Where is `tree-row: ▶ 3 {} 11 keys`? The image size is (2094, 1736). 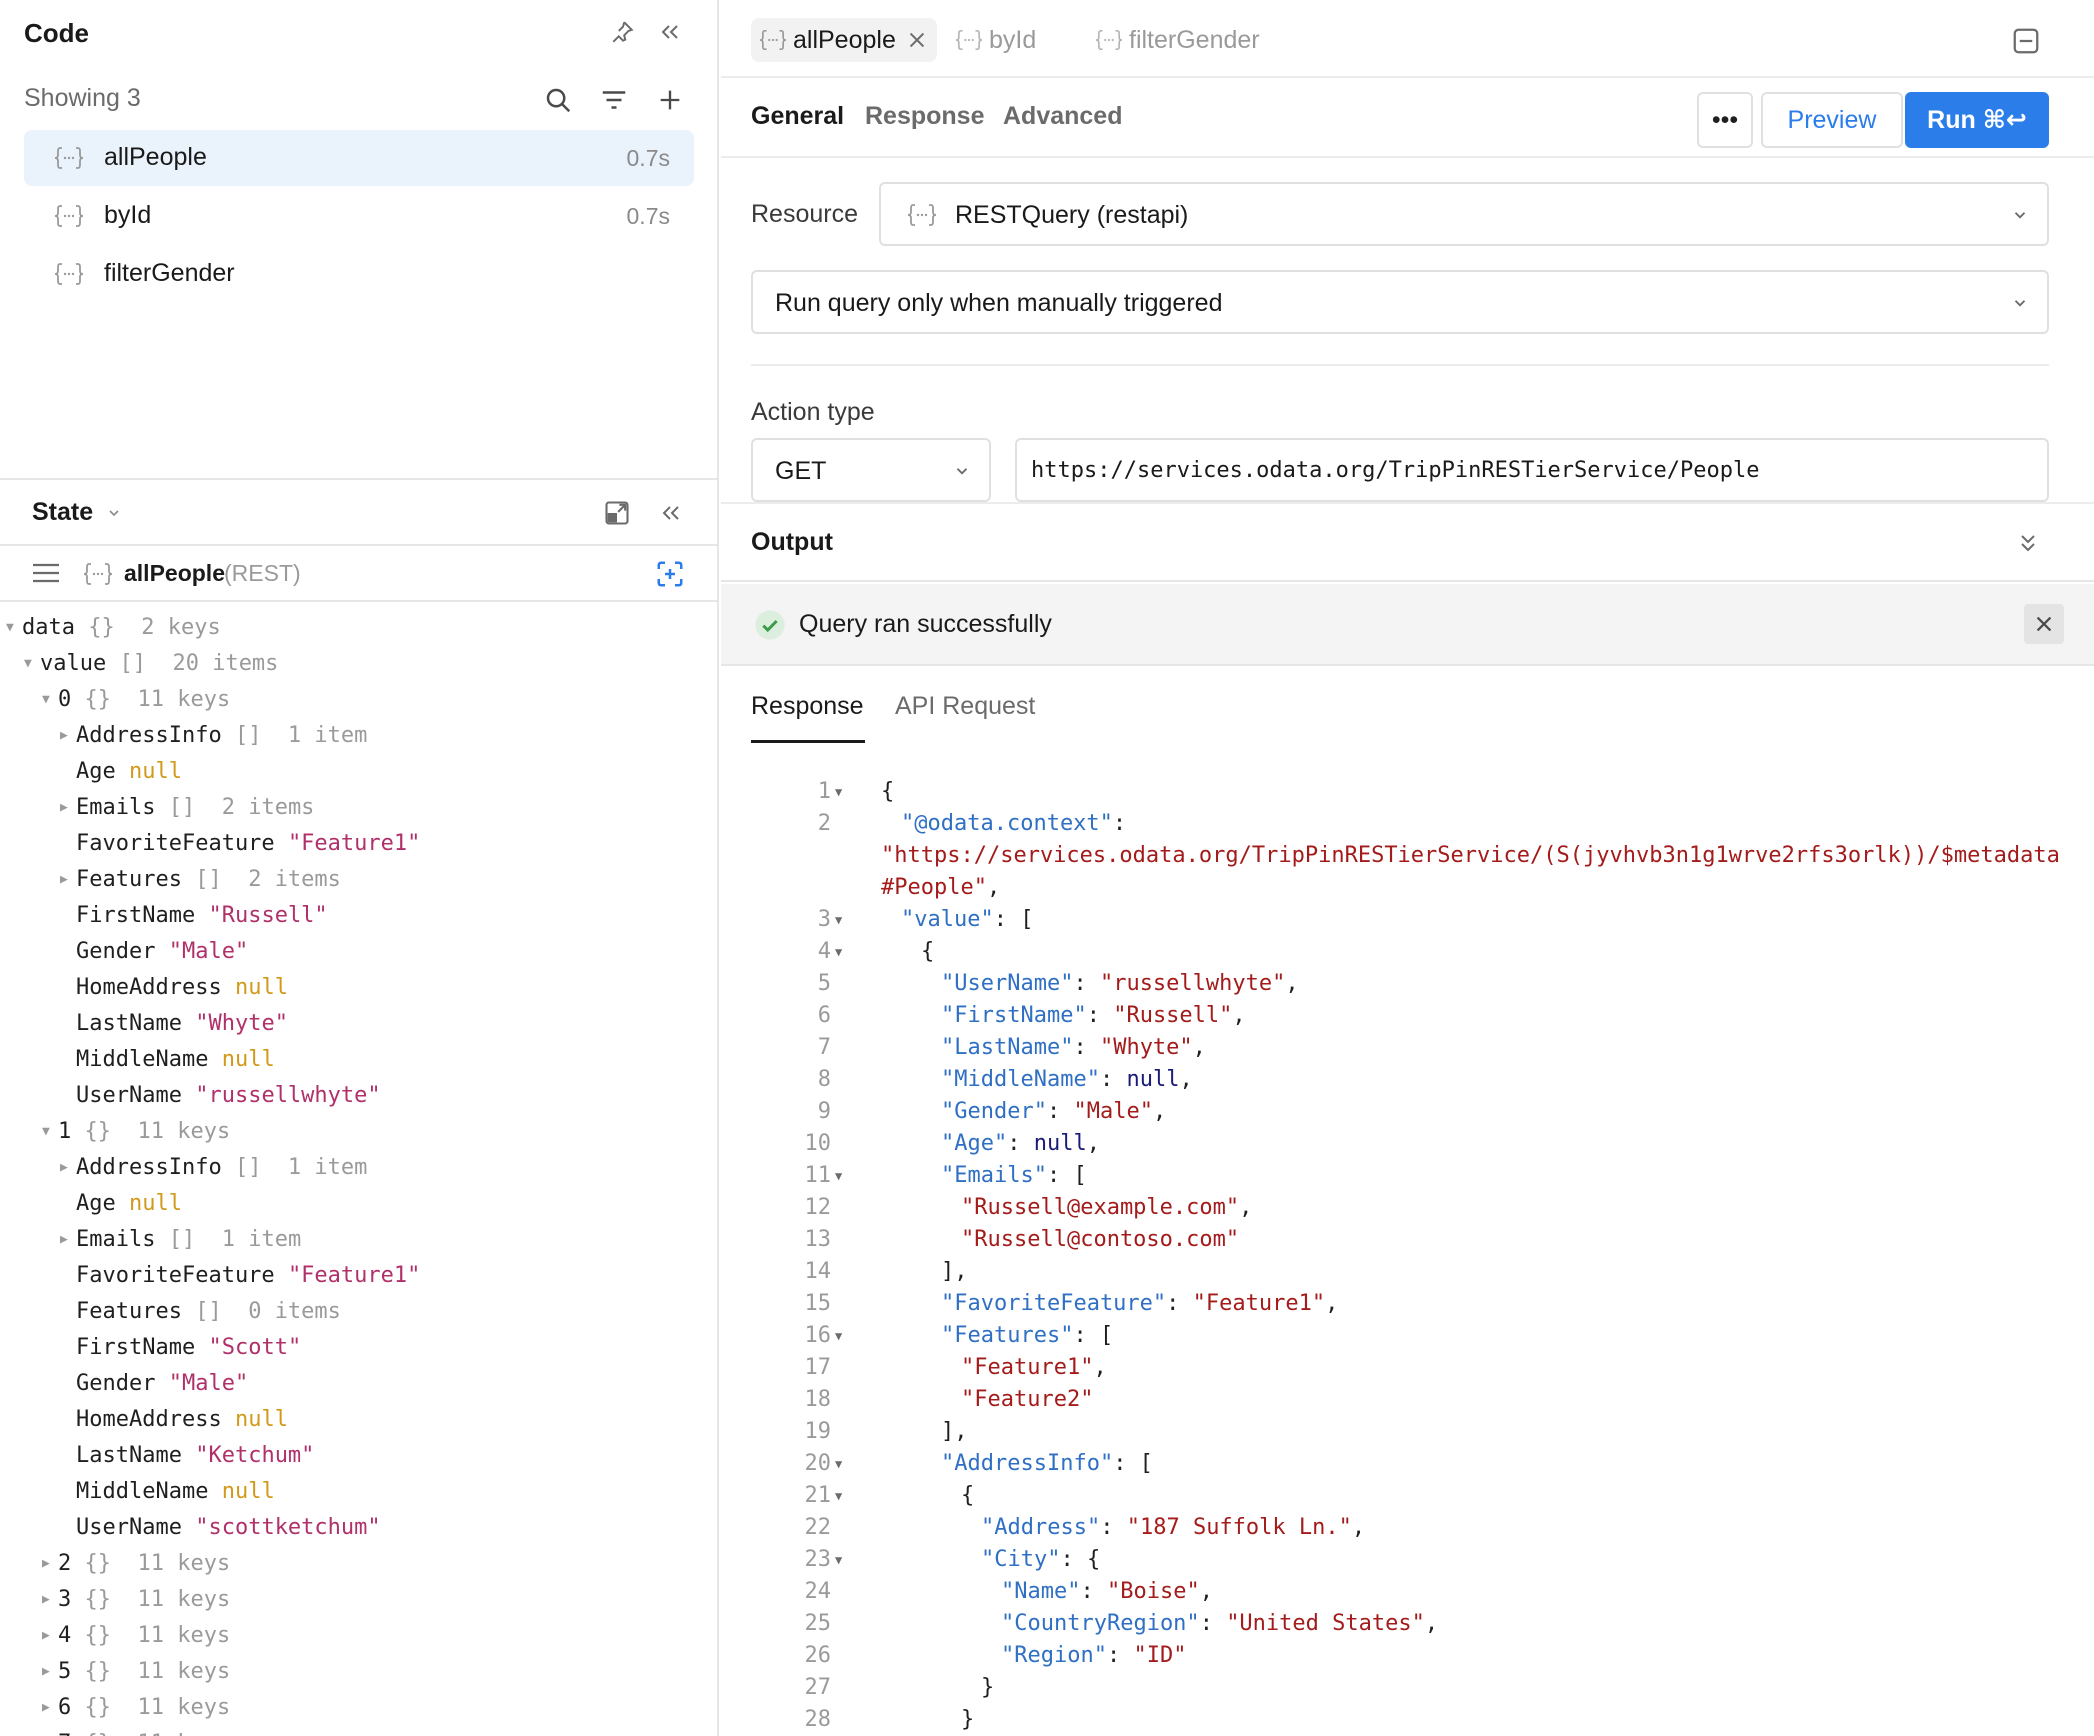
tree-row: ▶ 3 {} 11 keys is located at coordinates (358, 1600).